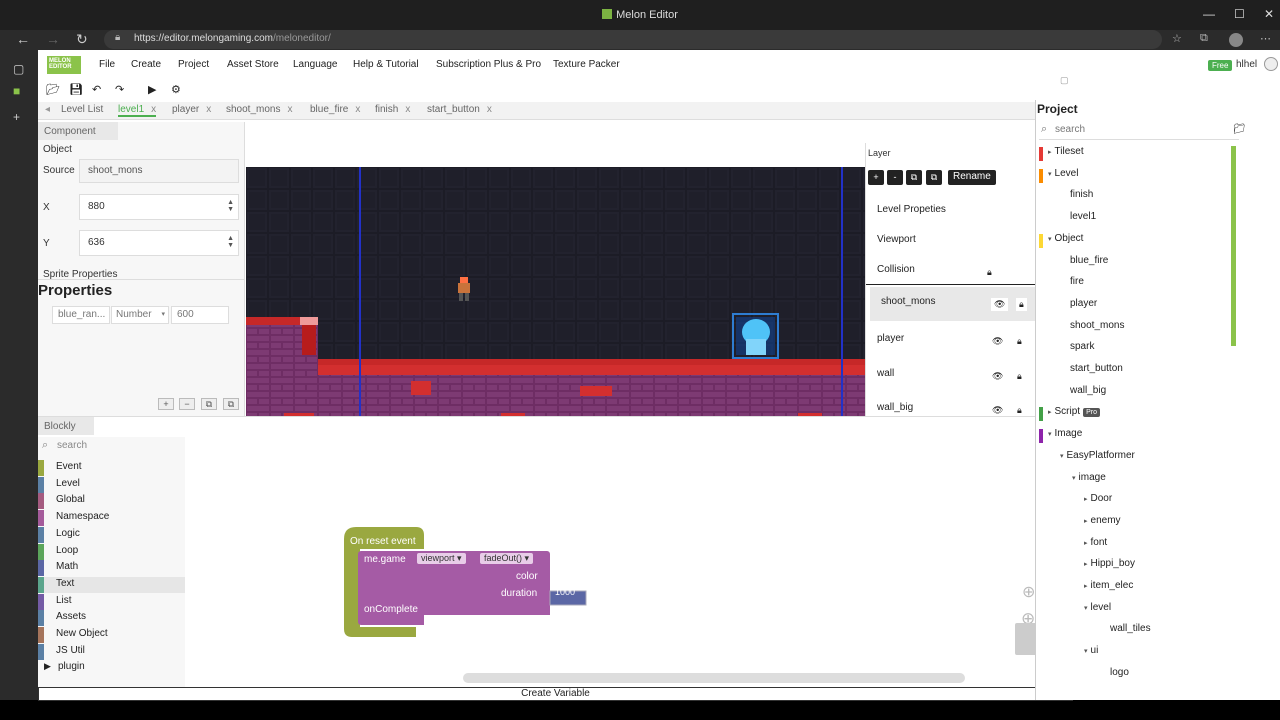 This screenshot has height=720, width=1280. What do you see at coordinates (459, 109) in the screenshot?
I see `tab-start-button: start_button x` at bounding box center [459, 109].